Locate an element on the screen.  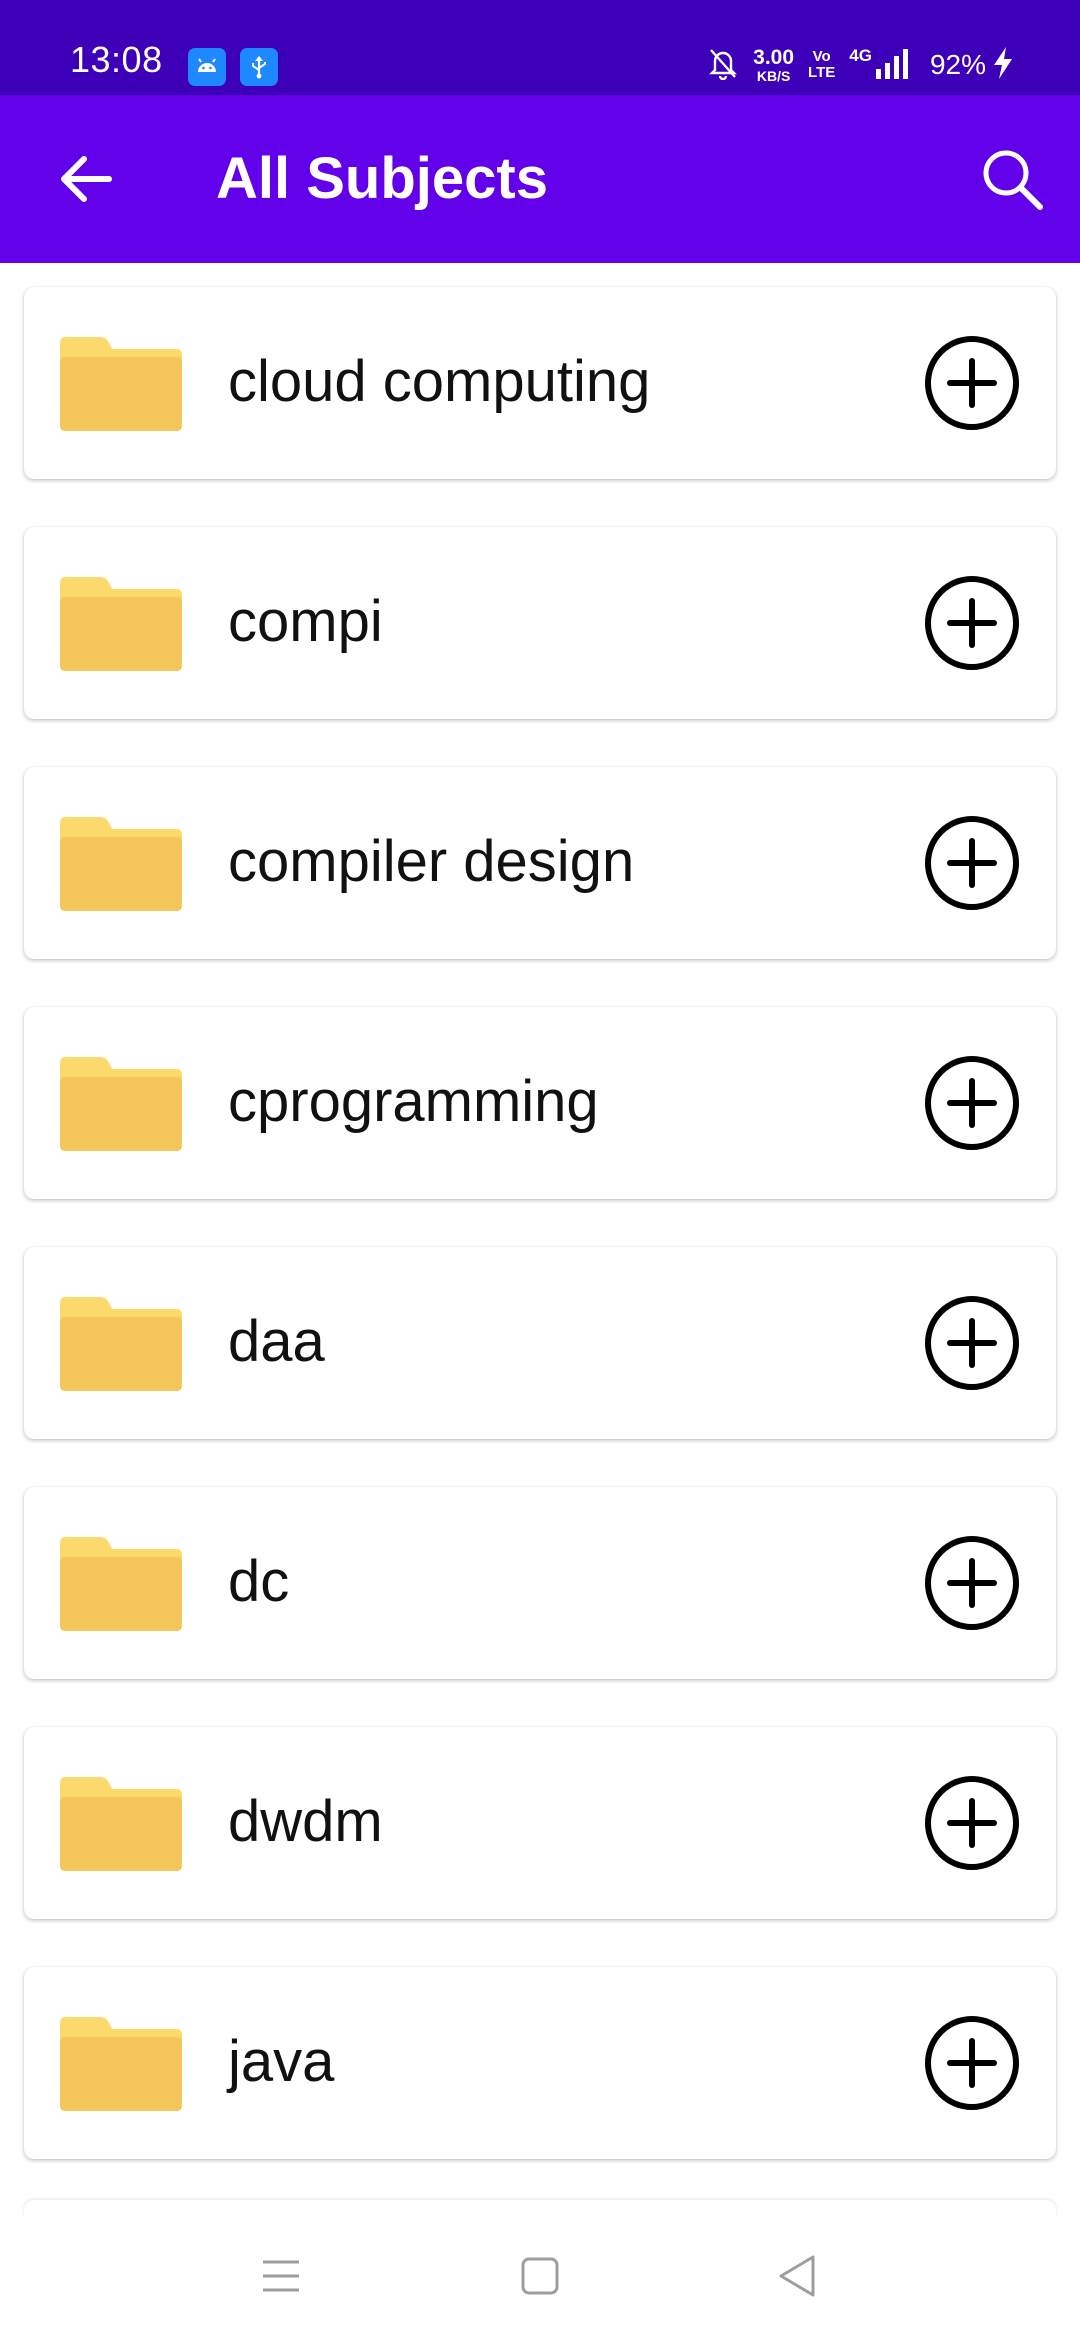
network-speed: 3.00 KB/S is located at coordinates (773, 65).